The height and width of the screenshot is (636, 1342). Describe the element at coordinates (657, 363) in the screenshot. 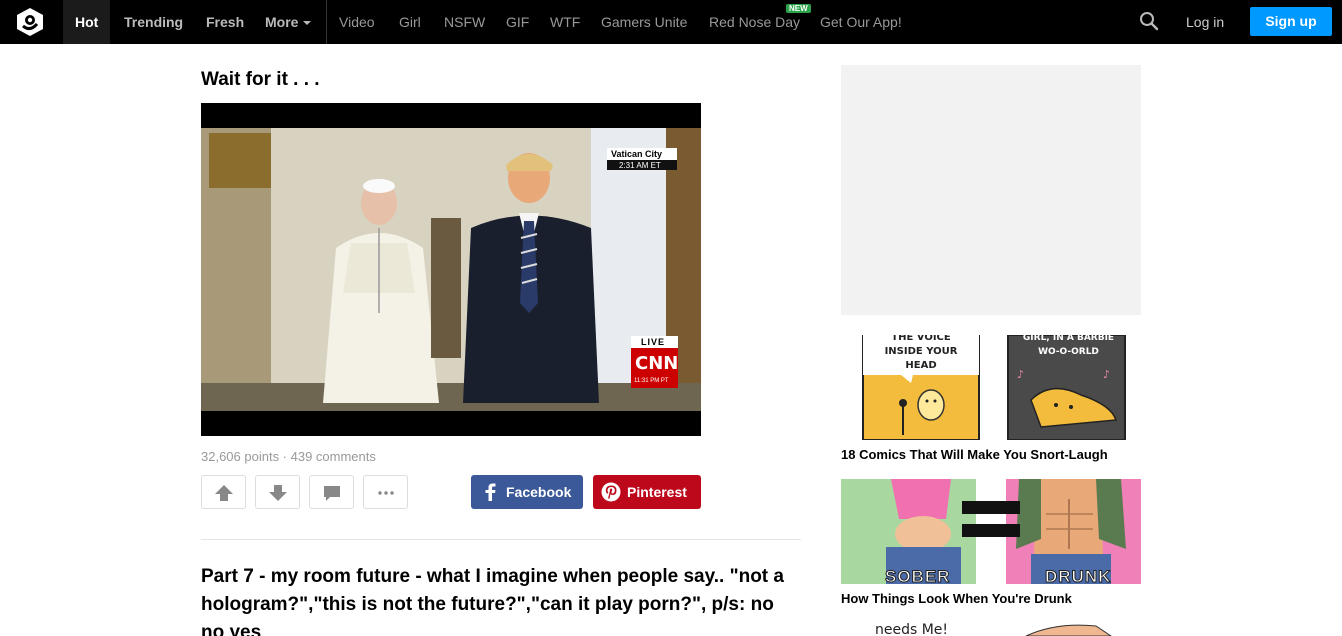

I see `cnn-logo-label: CNN` at that location.